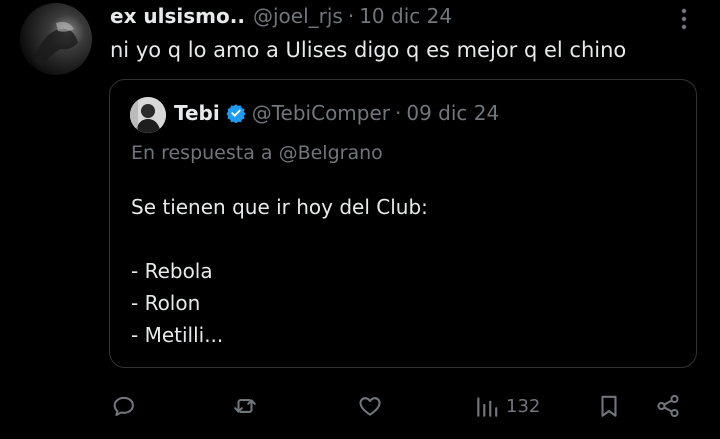  I want to click on verified-badge-icon, so click(236, 113).